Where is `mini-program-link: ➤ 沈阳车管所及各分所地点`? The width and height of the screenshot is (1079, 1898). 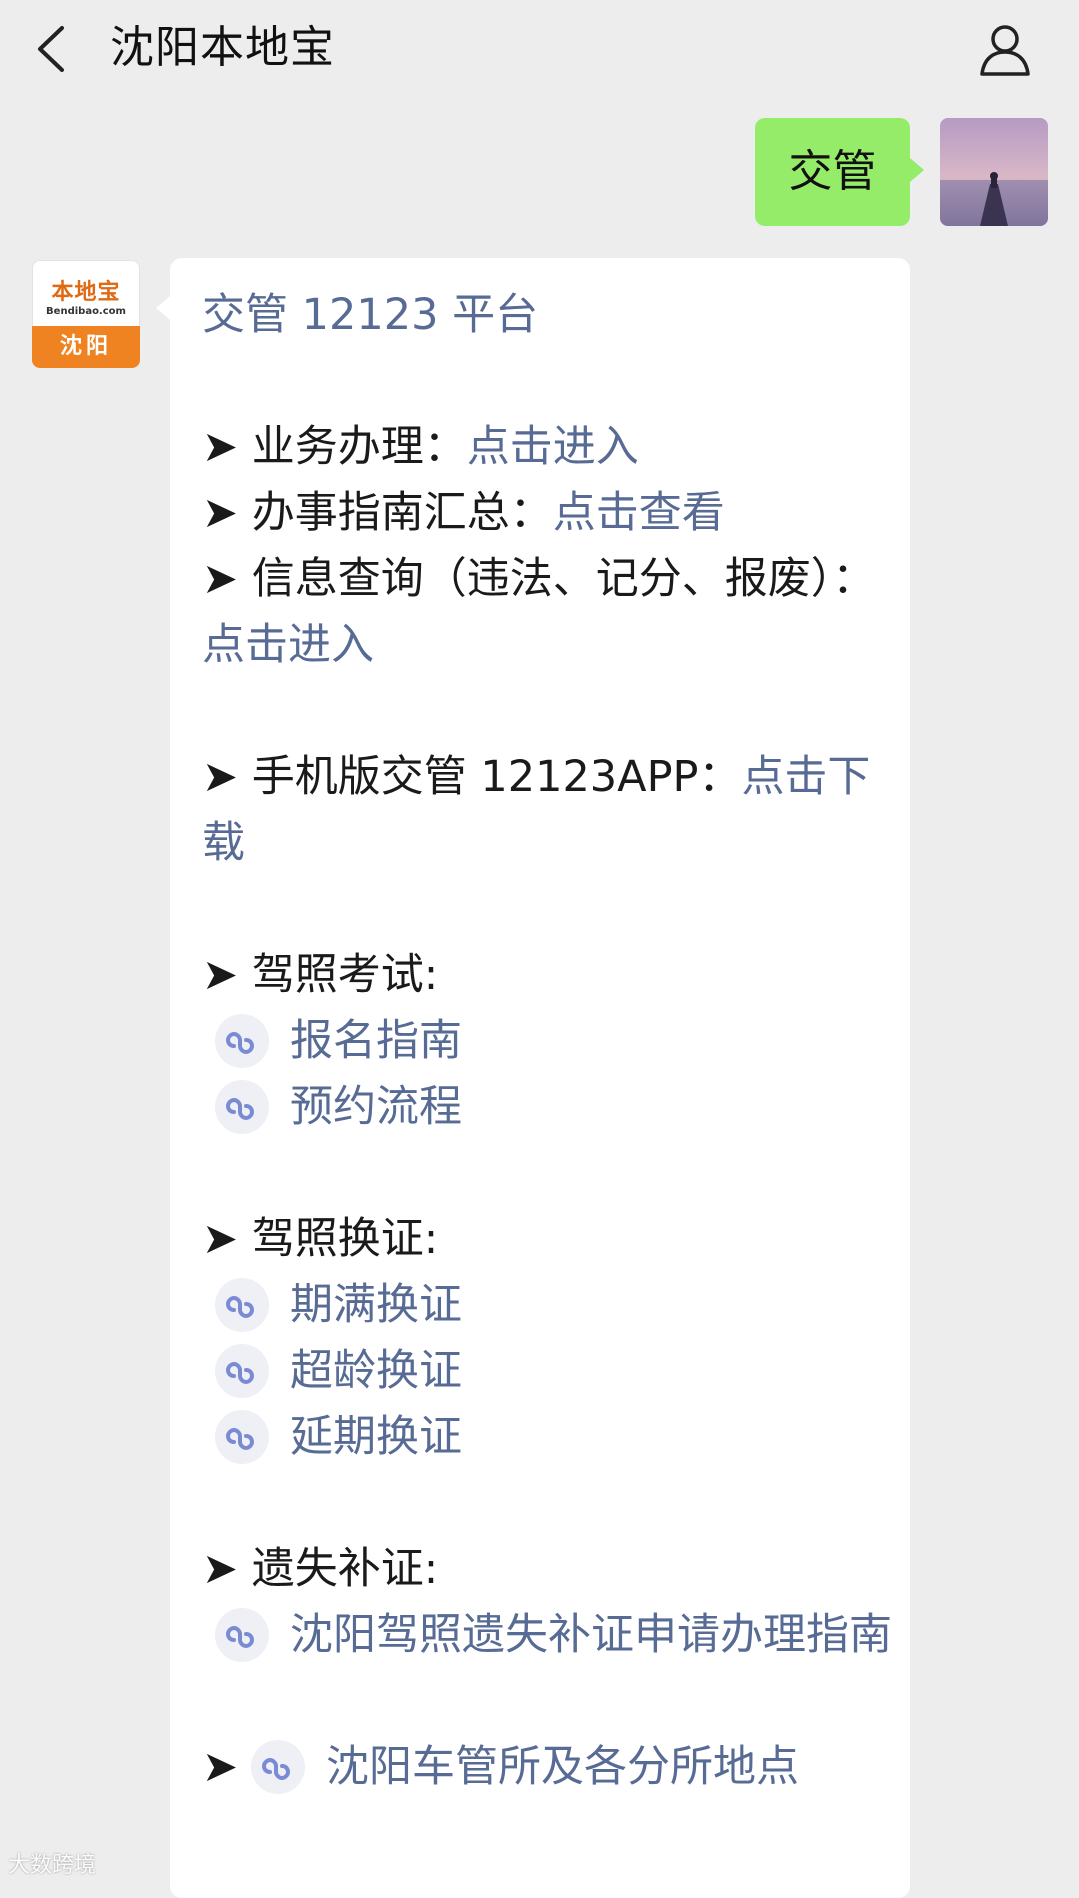
mini-program-link: ➤ 沈阳车管所及各分所地点 is located at coordinates (547, 1767).